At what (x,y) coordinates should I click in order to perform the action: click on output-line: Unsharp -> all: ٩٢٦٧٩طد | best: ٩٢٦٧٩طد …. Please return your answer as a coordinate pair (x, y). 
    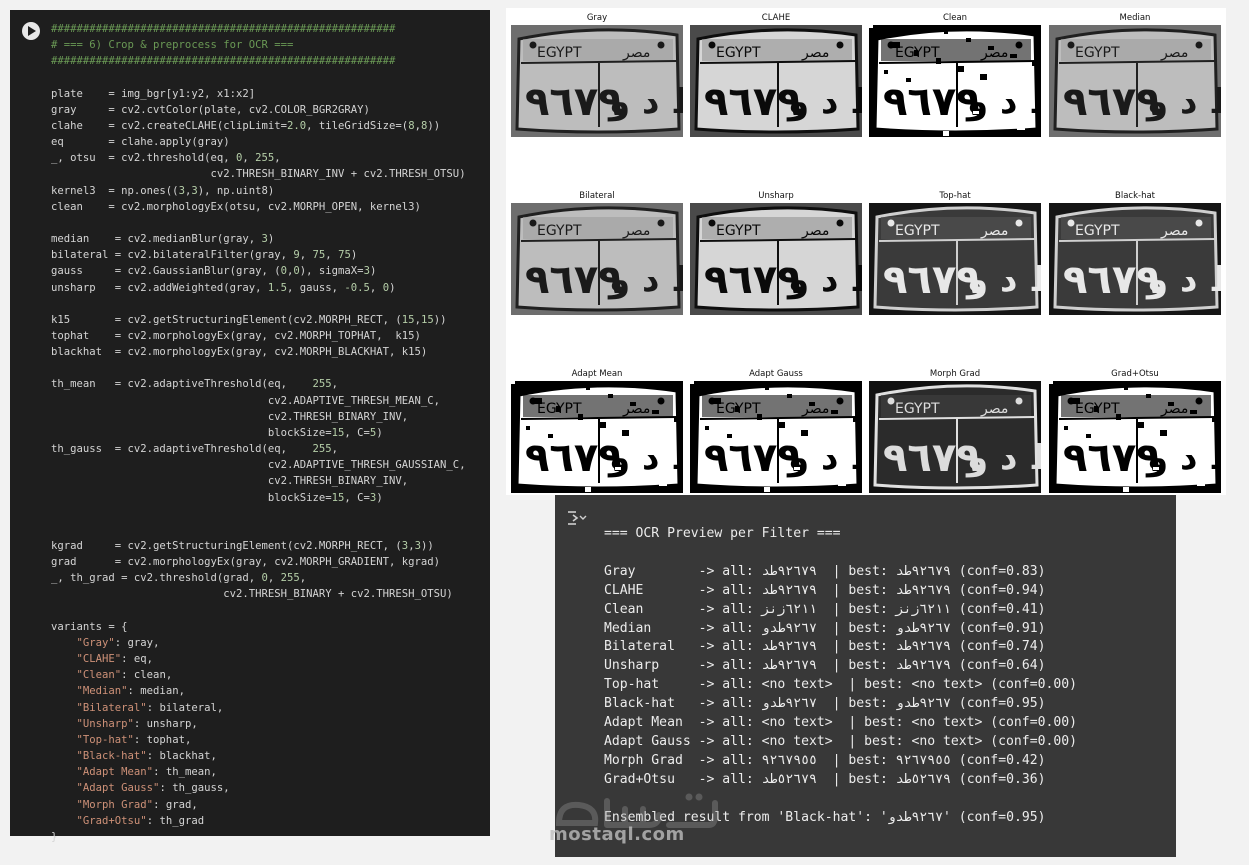
    Looking at the image, I should click on (825, 666).